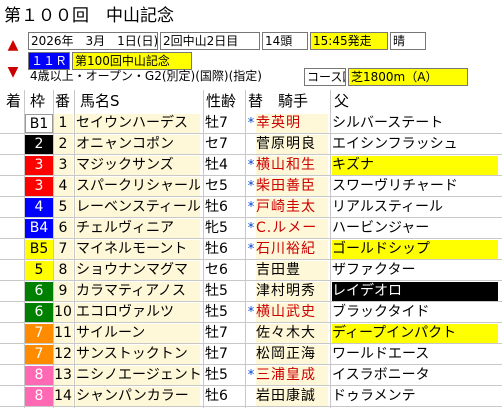 This screenshot has height=408, width=502. I want to click on weather: 晴, so click(408, 41).